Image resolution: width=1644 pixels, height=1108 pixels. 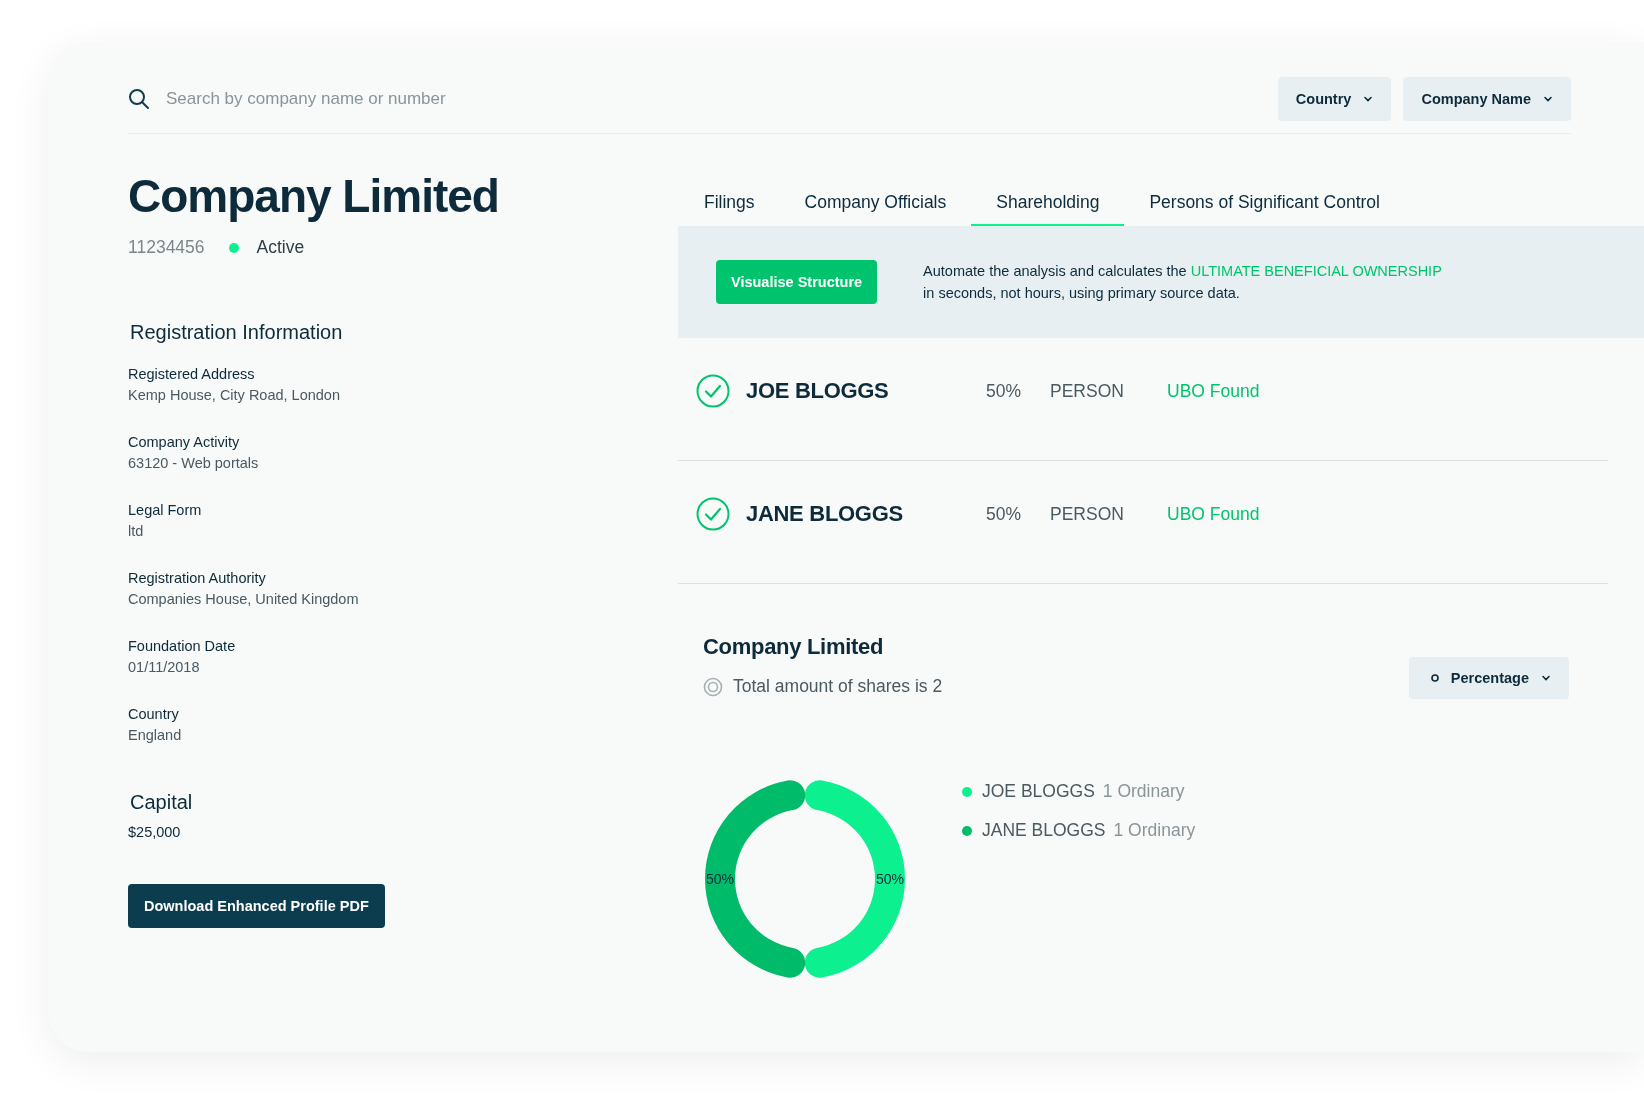 I want to click on search-icon, so click(x=139, y=98).